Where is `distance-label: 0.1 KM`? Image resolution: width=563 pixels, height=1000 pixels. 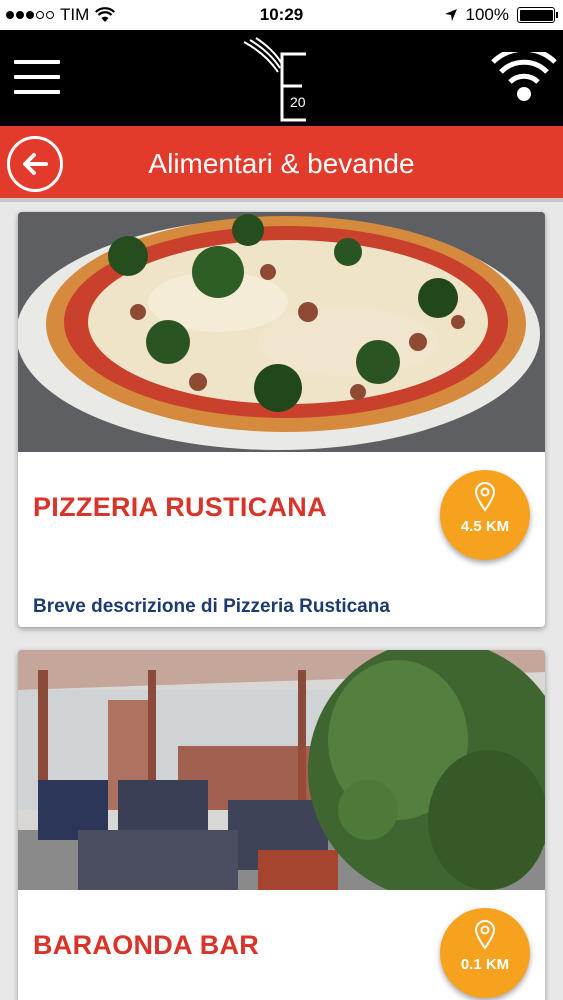 distance-label: 0.1 KM is located at coordinates (485, 964).